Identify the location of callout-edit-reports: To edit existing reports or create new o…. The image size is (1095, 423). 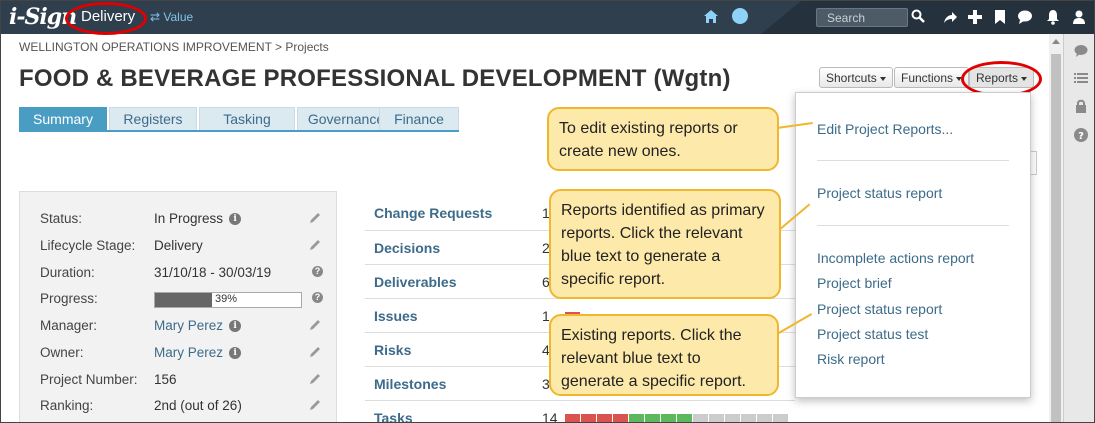
(663, 139).